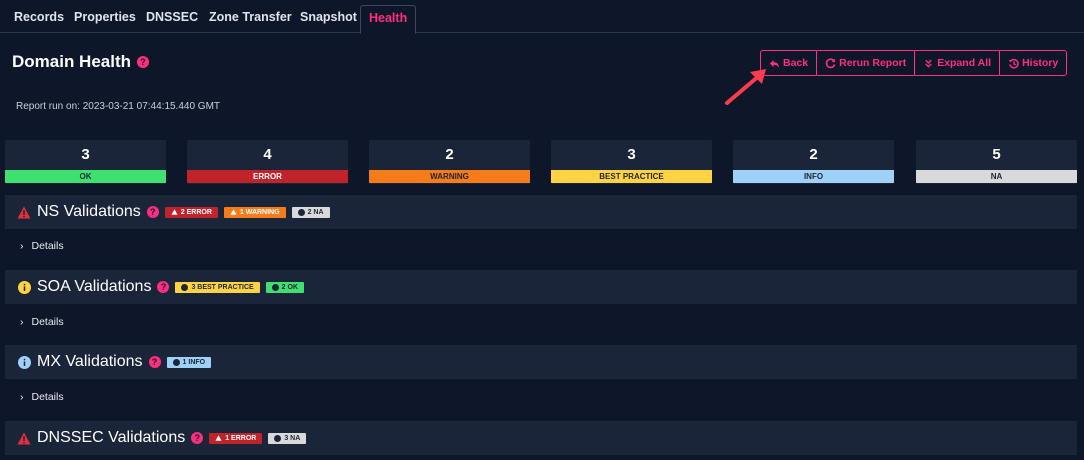 The width and height of the screenshot is (1084, 460). I want to click on badge-label: 3 BEST PRACTICE, so click(222, 287).